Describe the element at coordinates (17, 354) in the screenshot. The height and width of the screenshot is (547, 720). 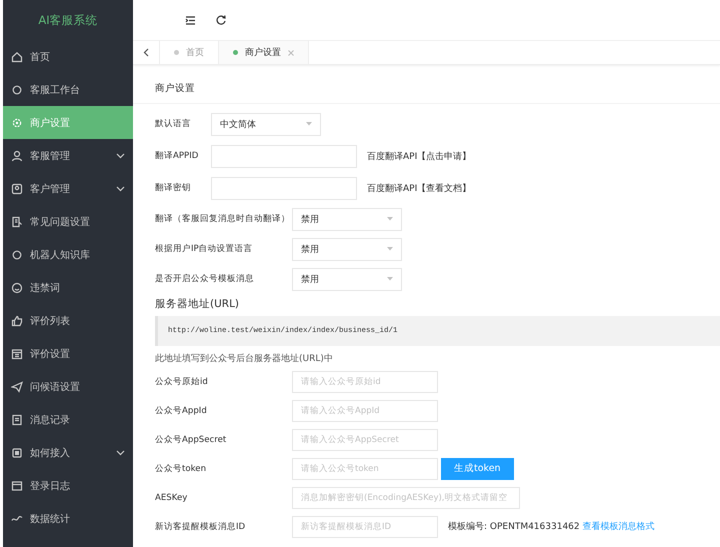
I see `calendar-icon` at that location.